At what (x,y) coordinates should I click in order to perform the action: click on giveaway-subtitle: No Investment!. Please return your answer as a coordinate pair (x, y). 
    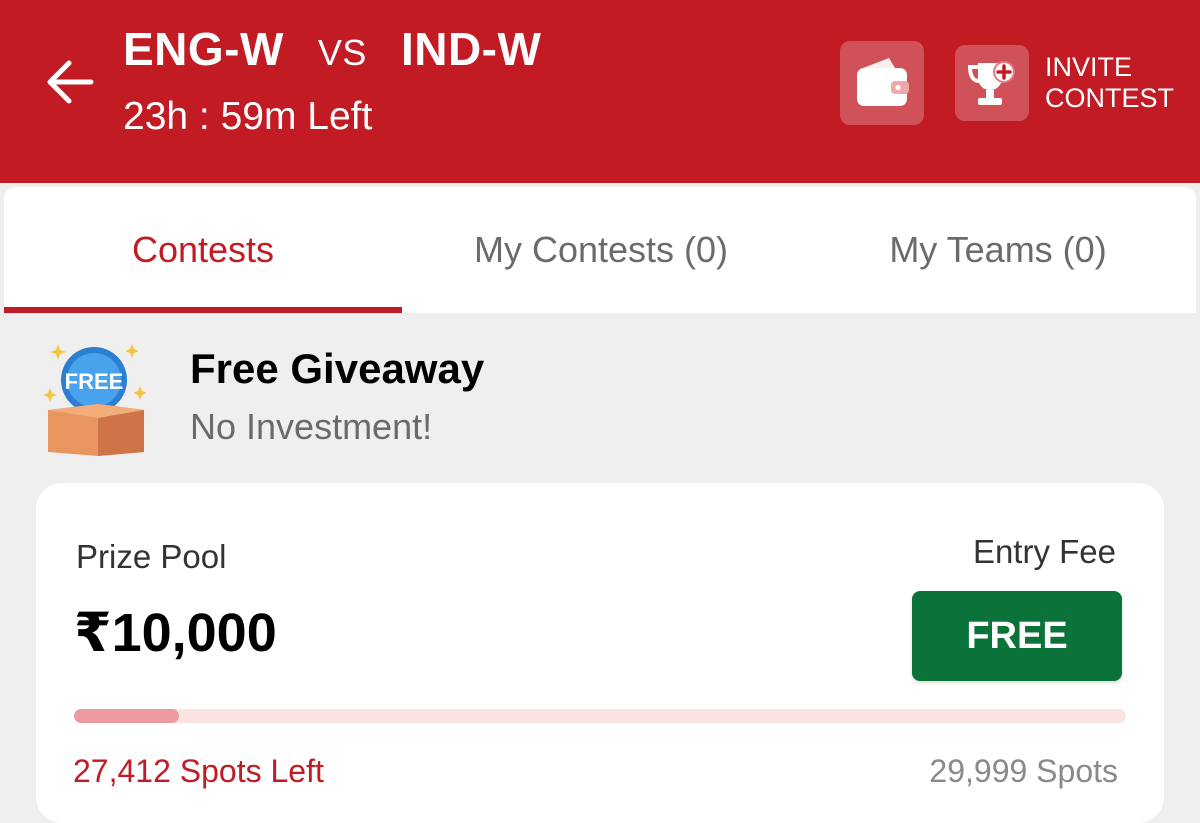
    Looking at the image, I should click on (311, 426).